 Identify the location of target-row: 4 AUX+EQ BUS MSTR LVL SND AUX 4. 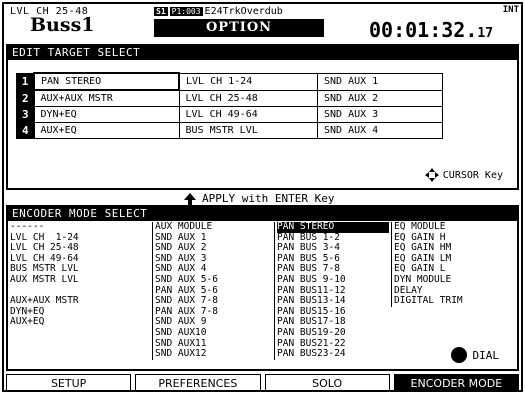
(229, 130).